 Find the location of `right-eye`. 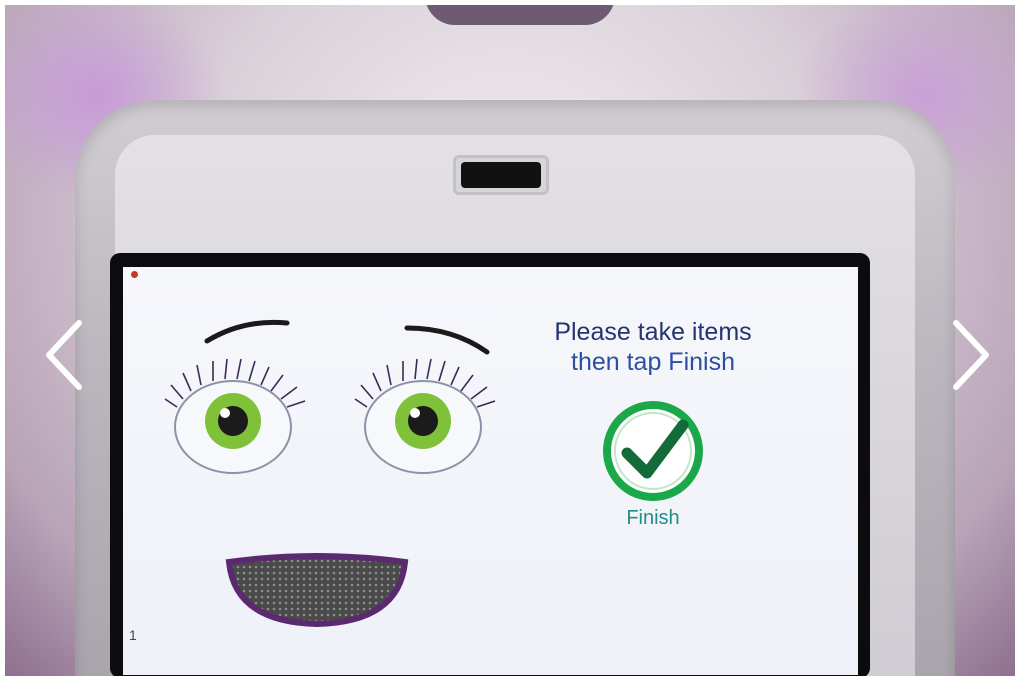

right-eye is located at coordinates (425, 416).